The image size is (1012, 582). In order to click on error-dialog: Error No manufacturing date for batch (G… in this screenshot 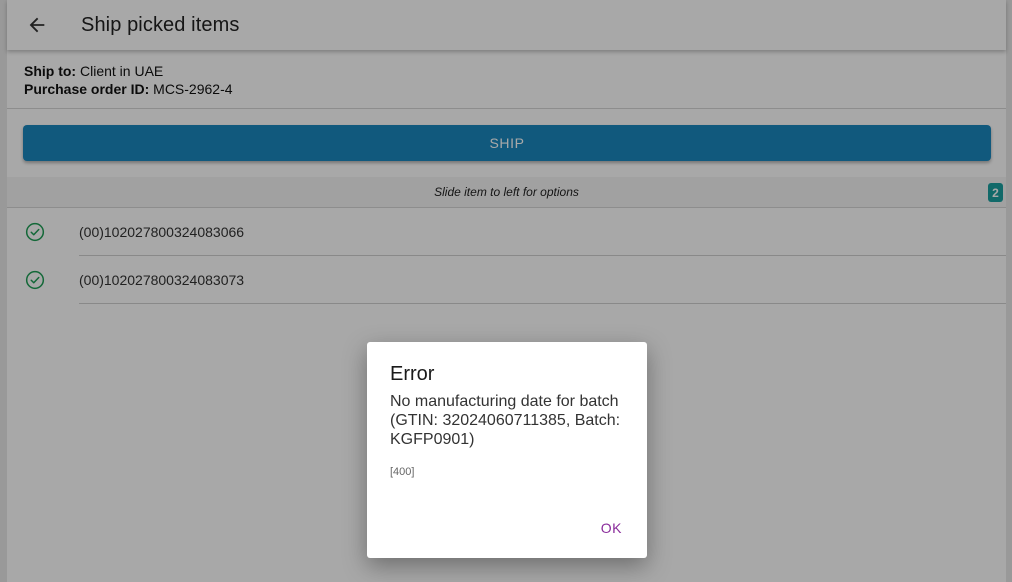, I will do `click(507, 450)`.